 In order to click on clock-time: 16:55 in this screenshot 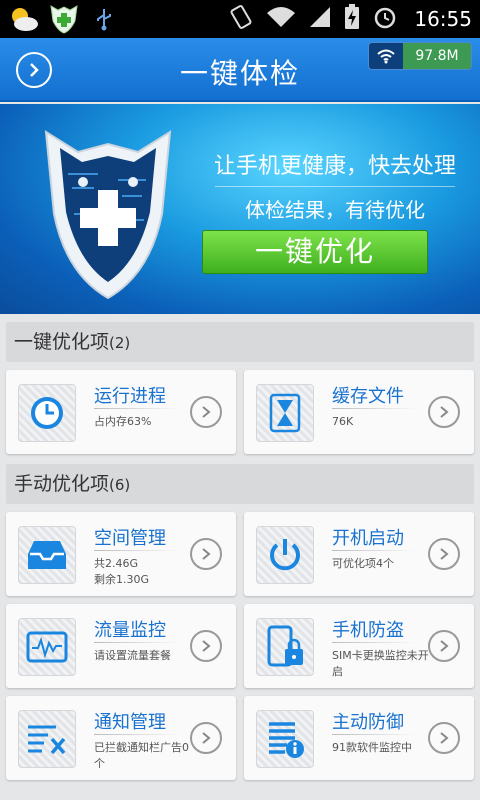, I will do `click(443, 19)`.